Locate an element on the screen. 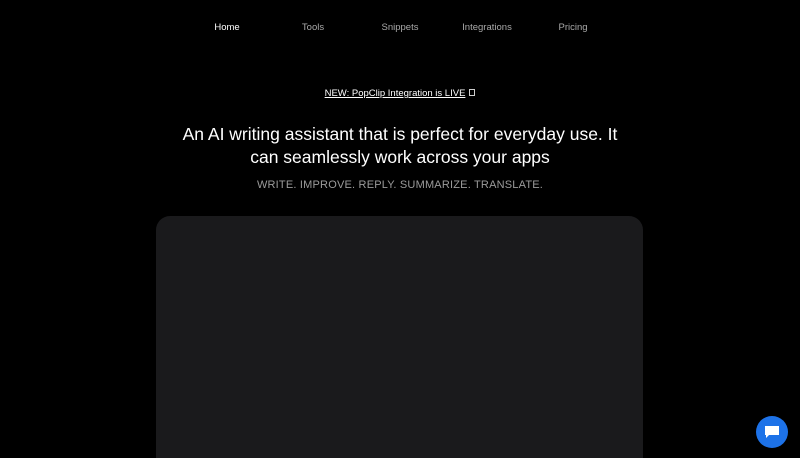  chat-launcher-button is located at coordinates (772, 432).